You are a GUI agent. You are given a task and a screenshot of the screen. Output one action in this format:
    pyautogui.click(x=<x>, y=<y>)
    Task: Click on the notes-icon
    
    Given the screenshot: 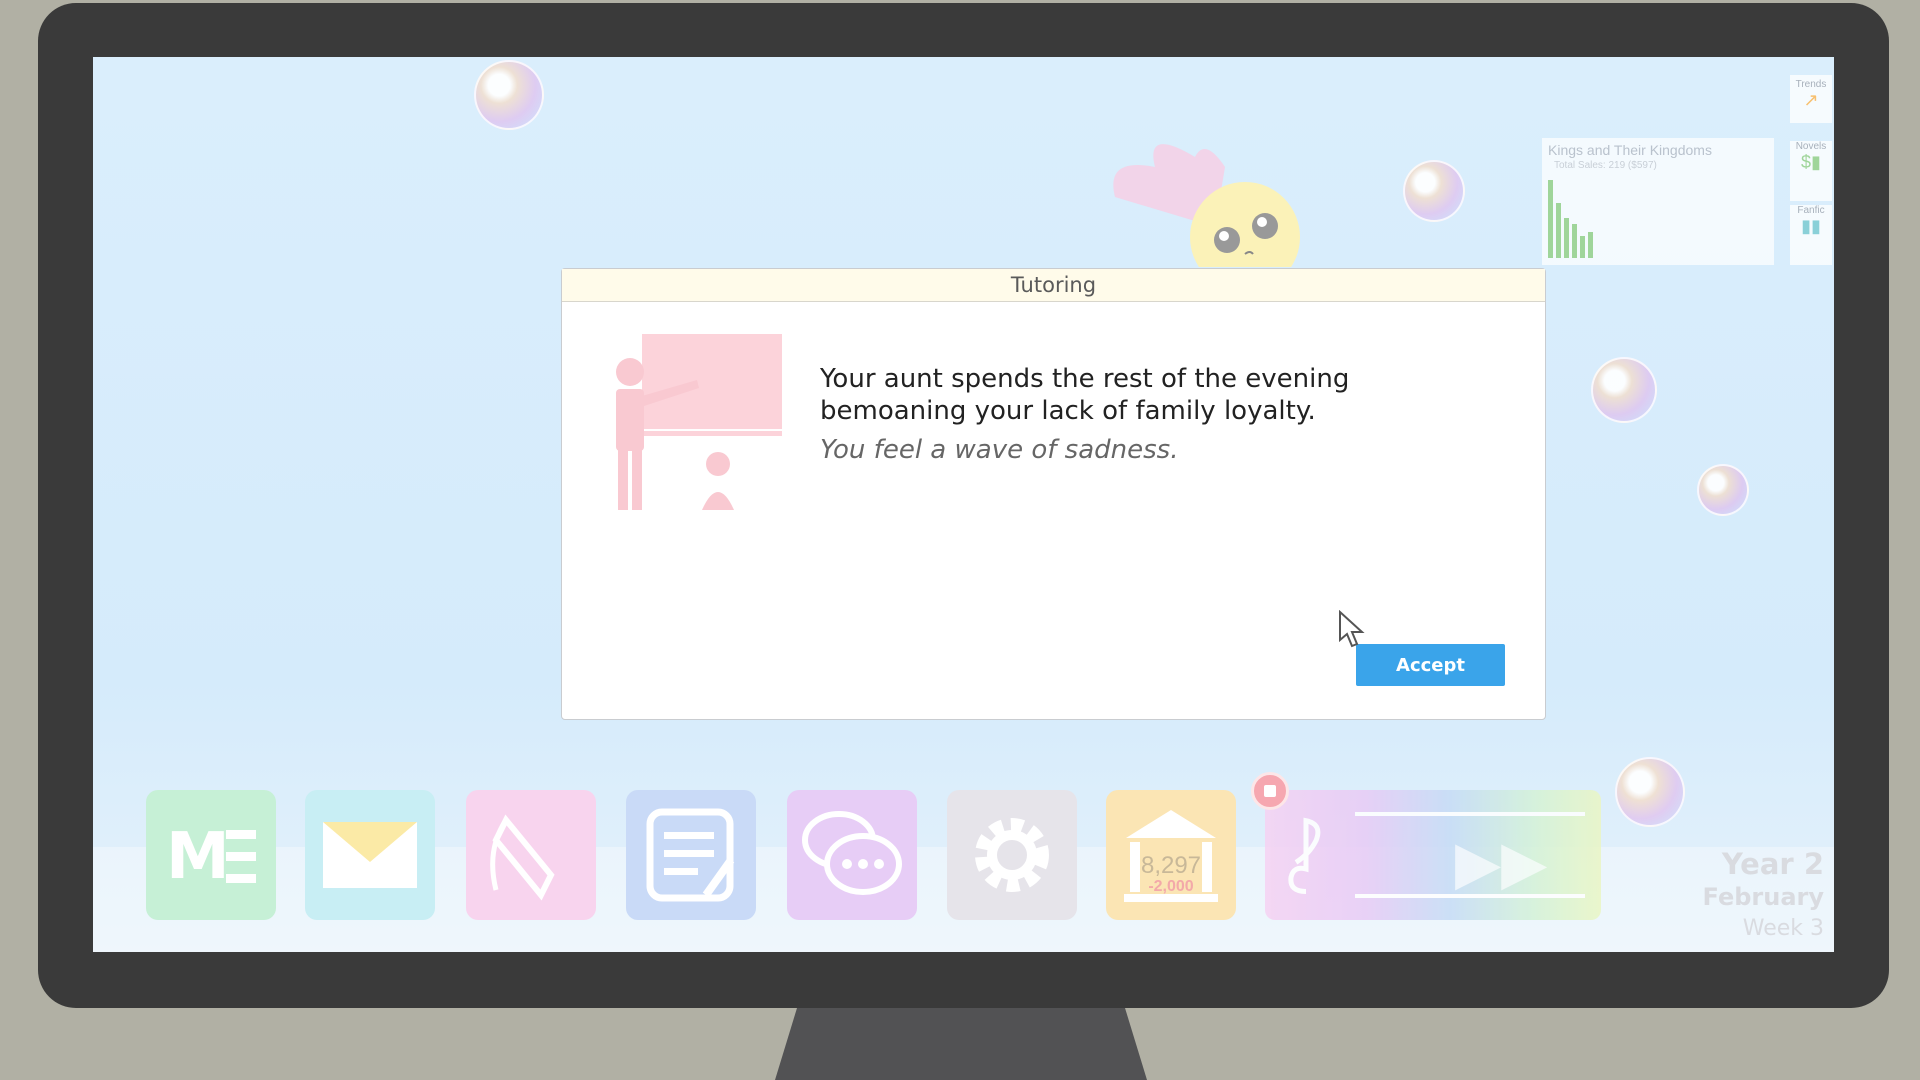 What is the action you would take?
    pyautogui.click(x=690, y=855)
    